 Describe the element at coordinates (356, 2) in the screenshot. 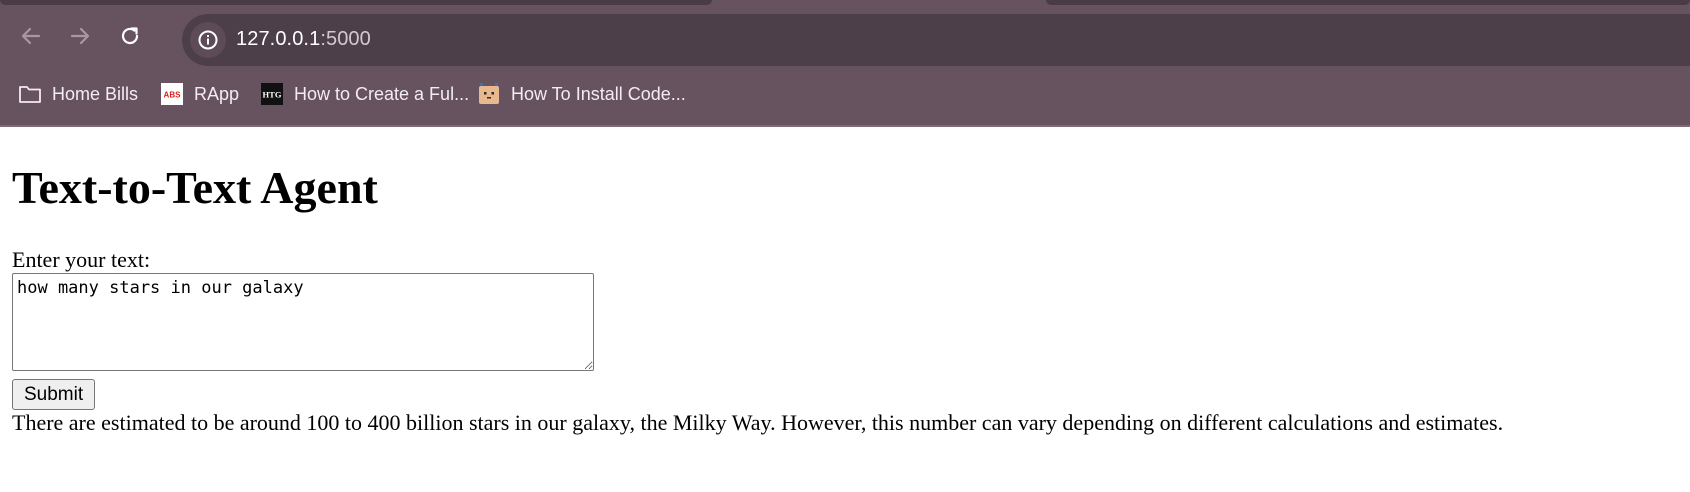

I see `tab-left` at that location.